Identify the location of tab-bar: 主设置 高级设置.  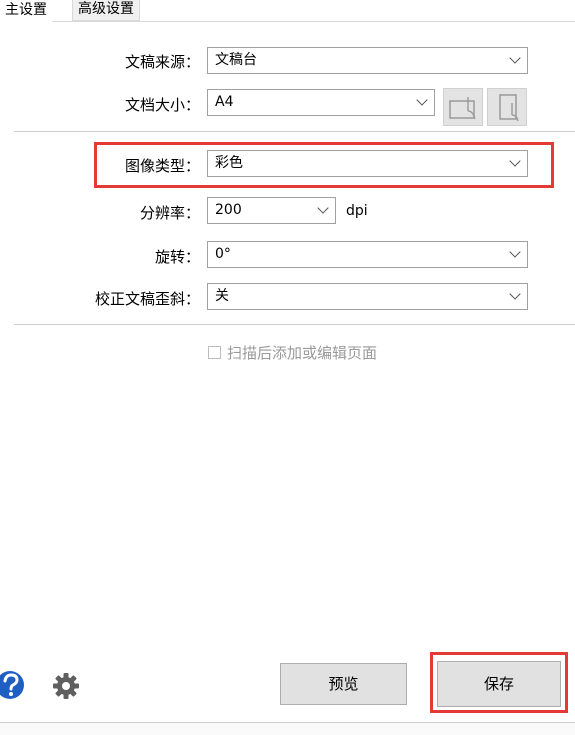
(287, 11).